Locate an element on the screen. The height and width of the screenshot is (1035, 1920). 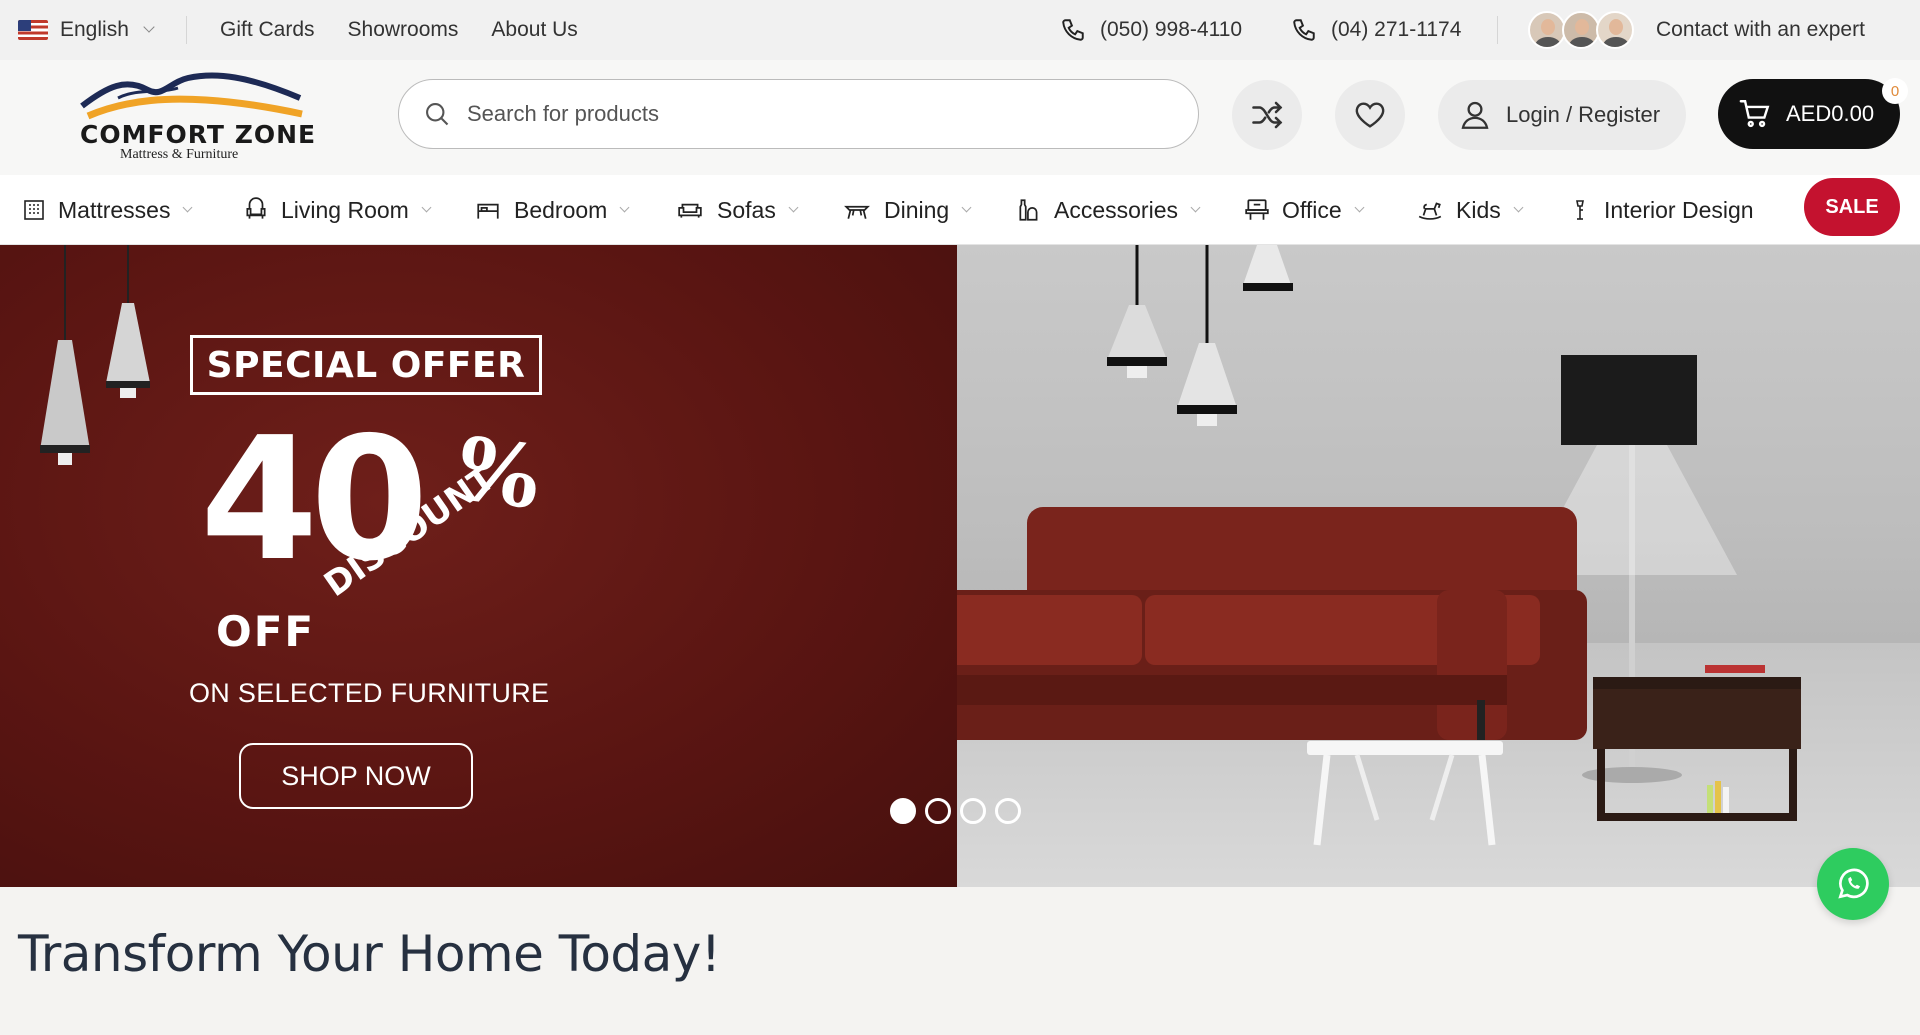
about-us-link: About Us is located at coordinates (534, 30).